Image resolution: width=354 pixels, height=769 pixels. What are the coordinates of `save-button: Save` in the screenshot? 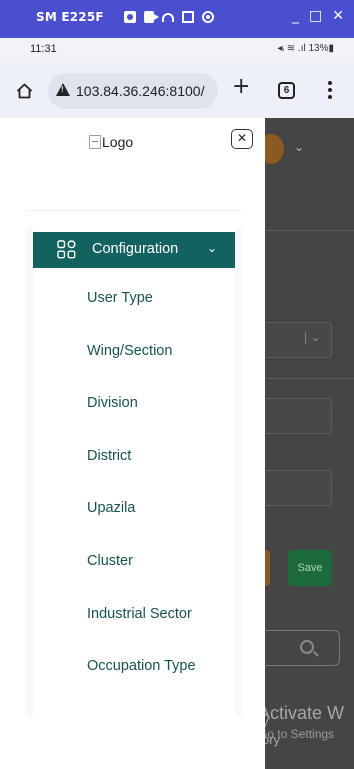 It's located at (310, 568).